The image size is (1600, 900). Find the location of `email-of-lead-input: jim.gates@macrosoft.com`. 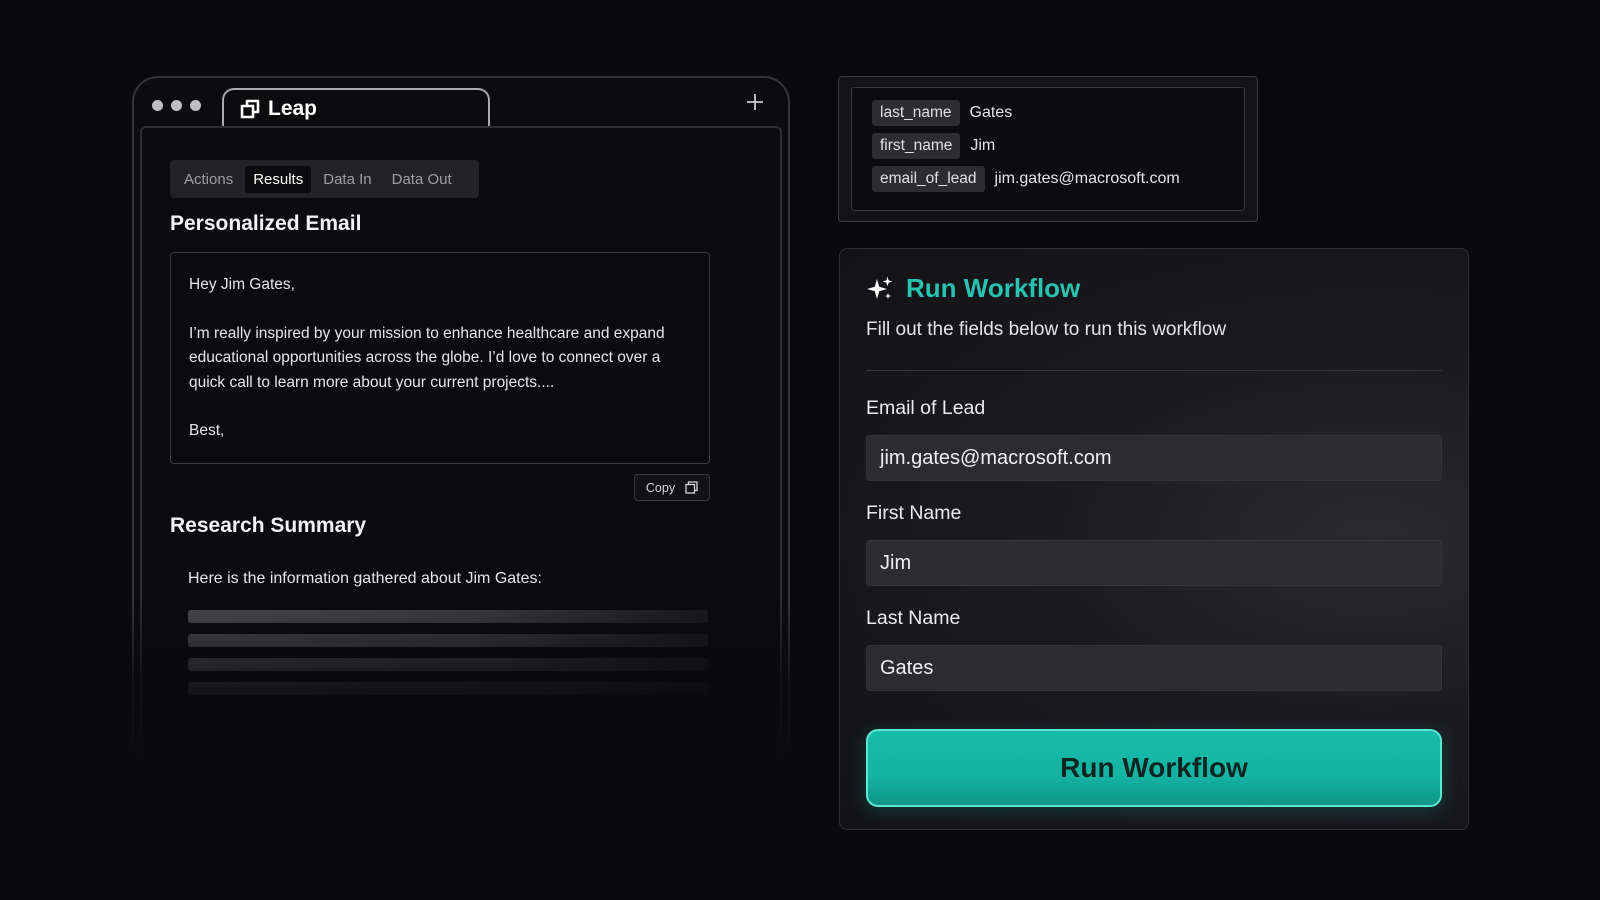

email-of-lead-input: jim.gates@macrosoft.com is located at coordinates (1154, 458).